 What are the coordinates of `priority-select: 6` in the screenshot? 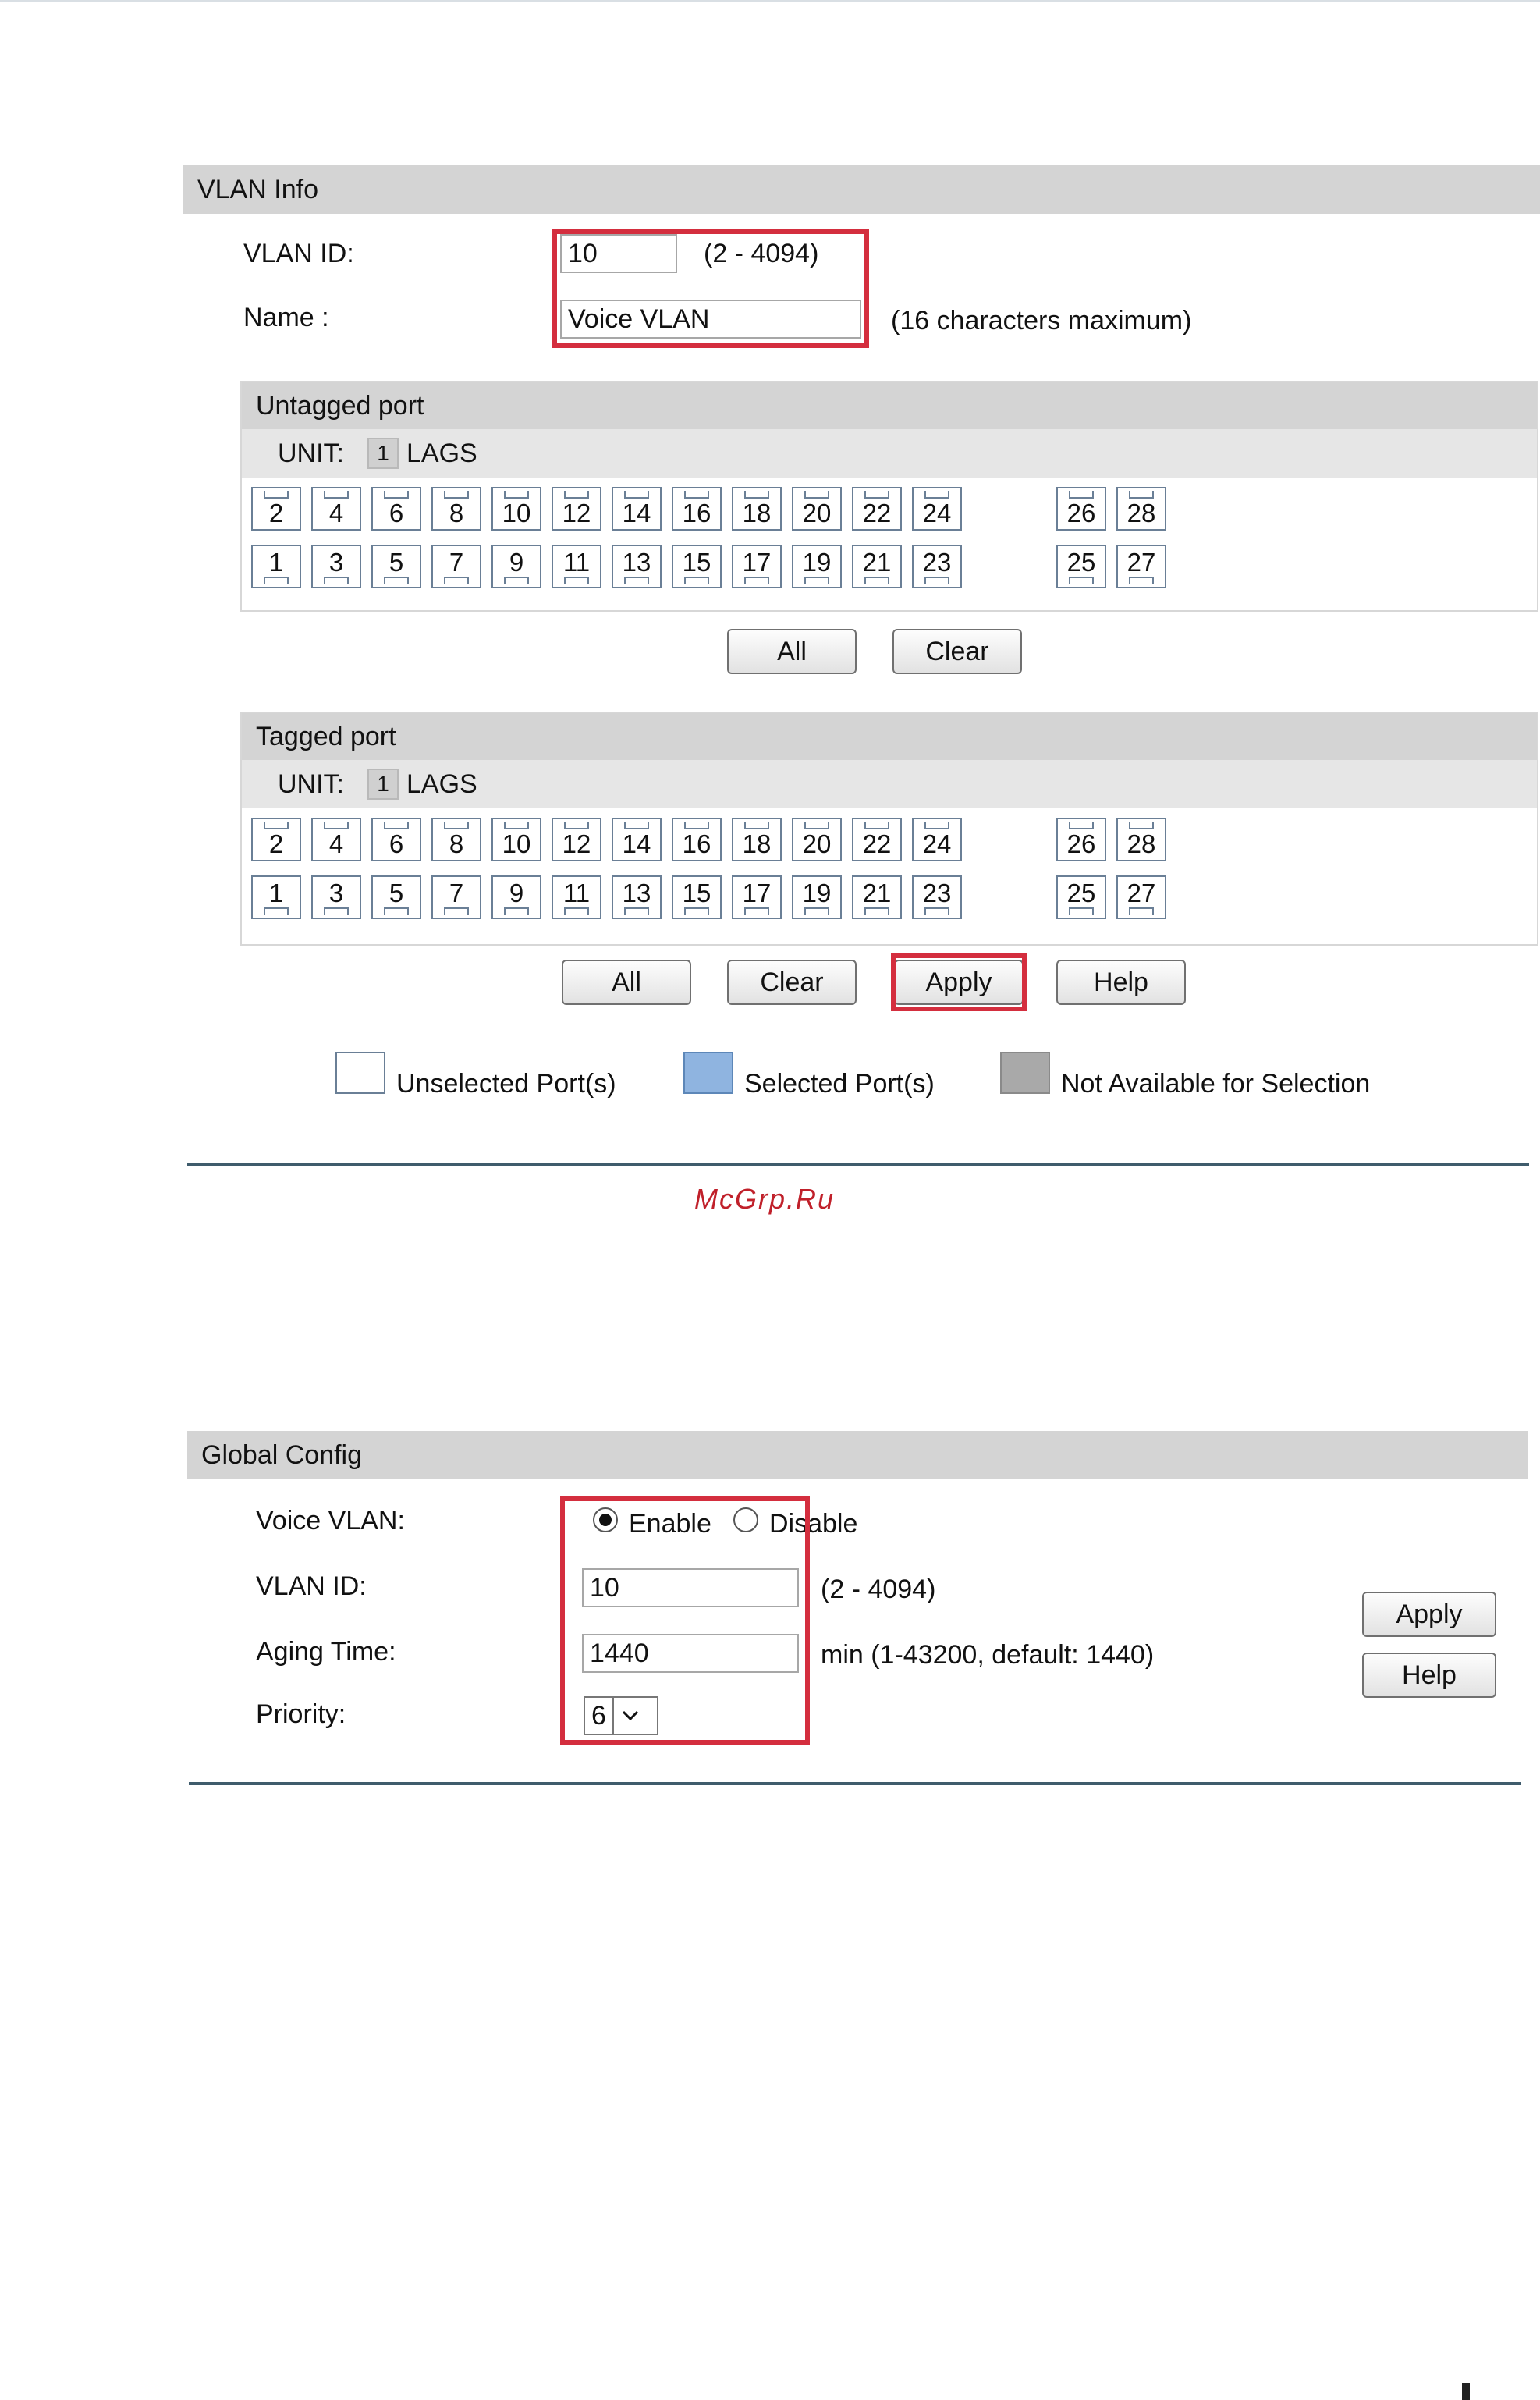 It's located at (621, 1715).